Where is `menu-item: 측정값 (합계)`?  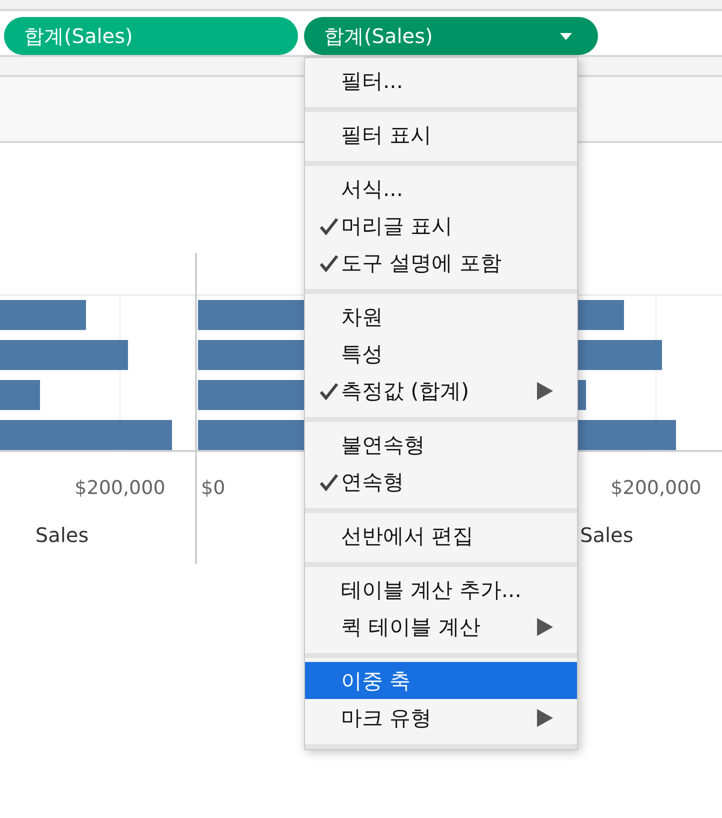 menu-item: 측정값 (합계) is located at coordinates (441, 390).